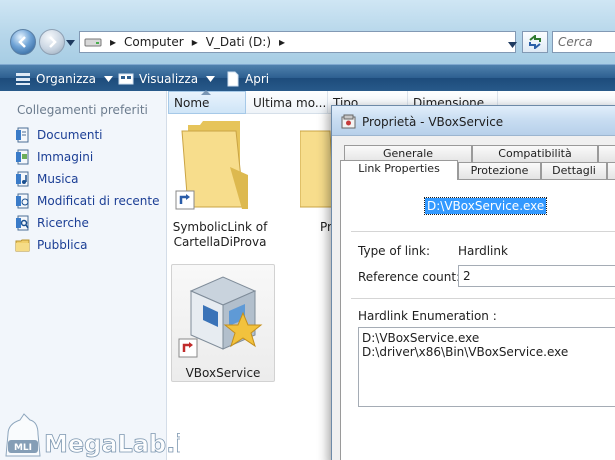 The height and width of the screenshot is (460, 615). What do you see at coordinates (574, 170) in the screenshot?
I see `tab-details: Dettagli` at bounding box center [574, 170].